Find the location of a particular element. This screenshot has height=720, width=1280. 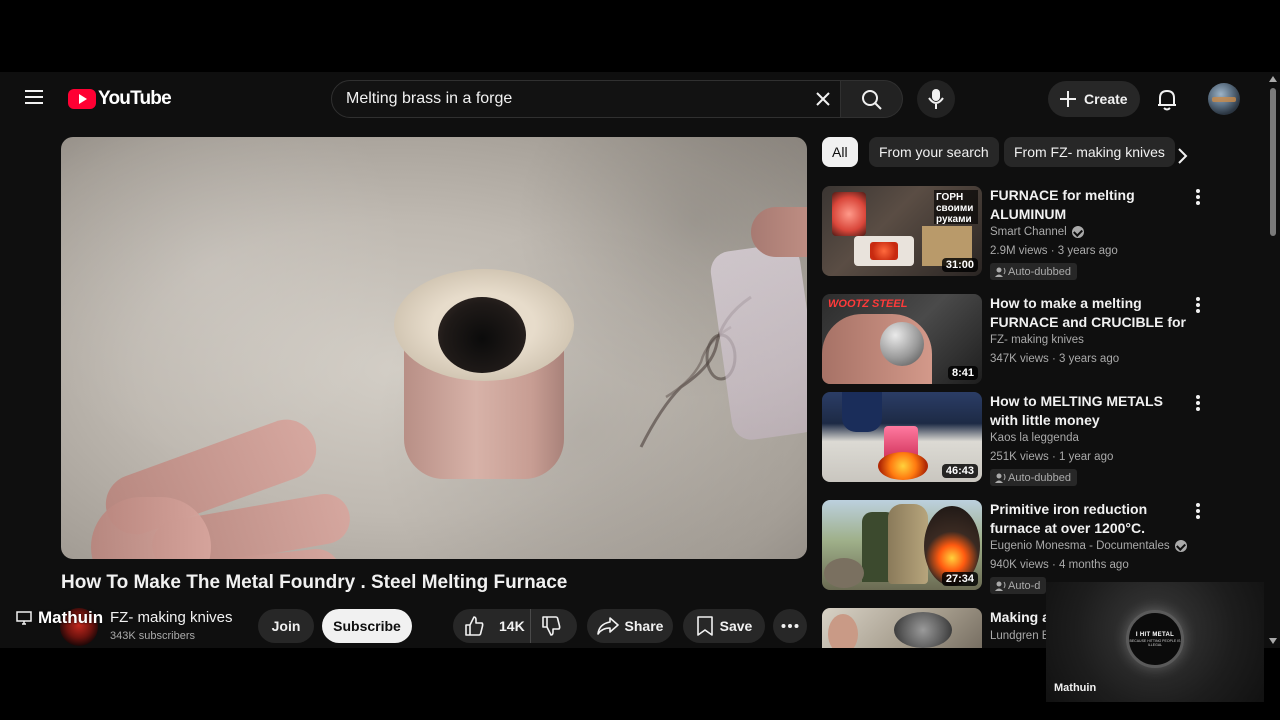

search-icon is located at coordinates (872, 100).